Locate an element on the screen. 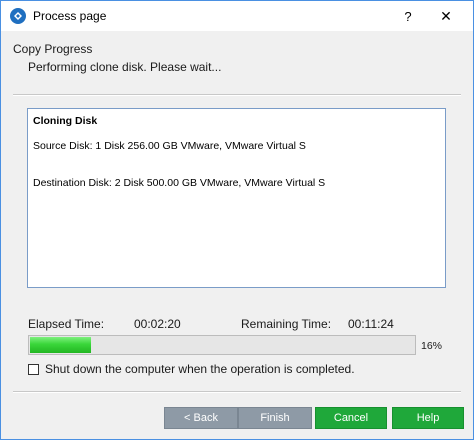  back-button: < Back is located at coordinates (201, 418).